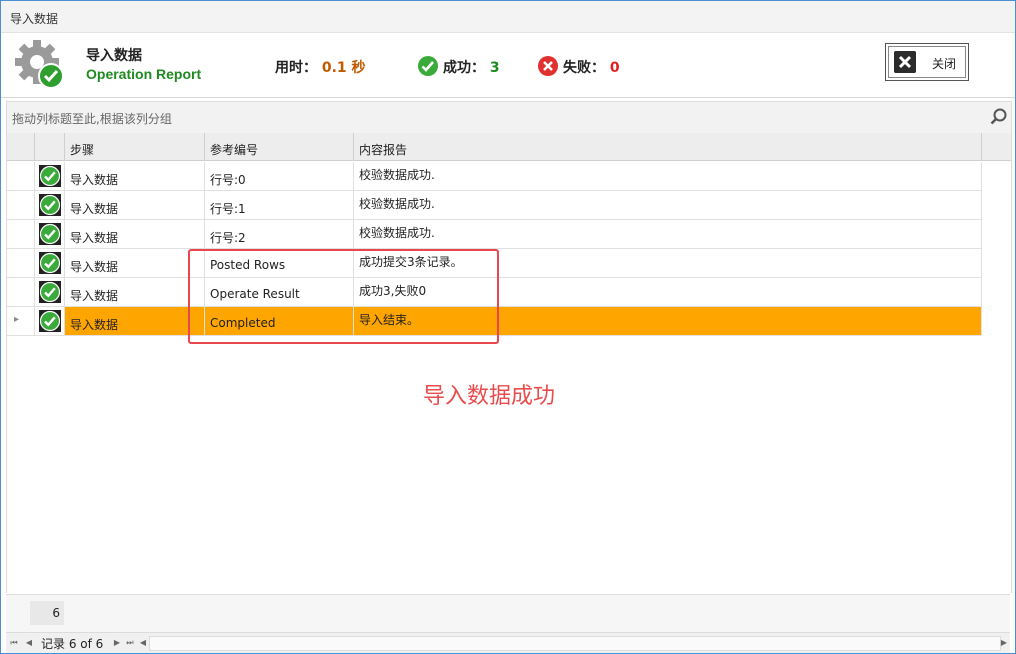 The height and width of the screenshot is (654, 1016). I want to click on table-row: 导入数据 行号:2 校验数据成功., so click(494, 234).